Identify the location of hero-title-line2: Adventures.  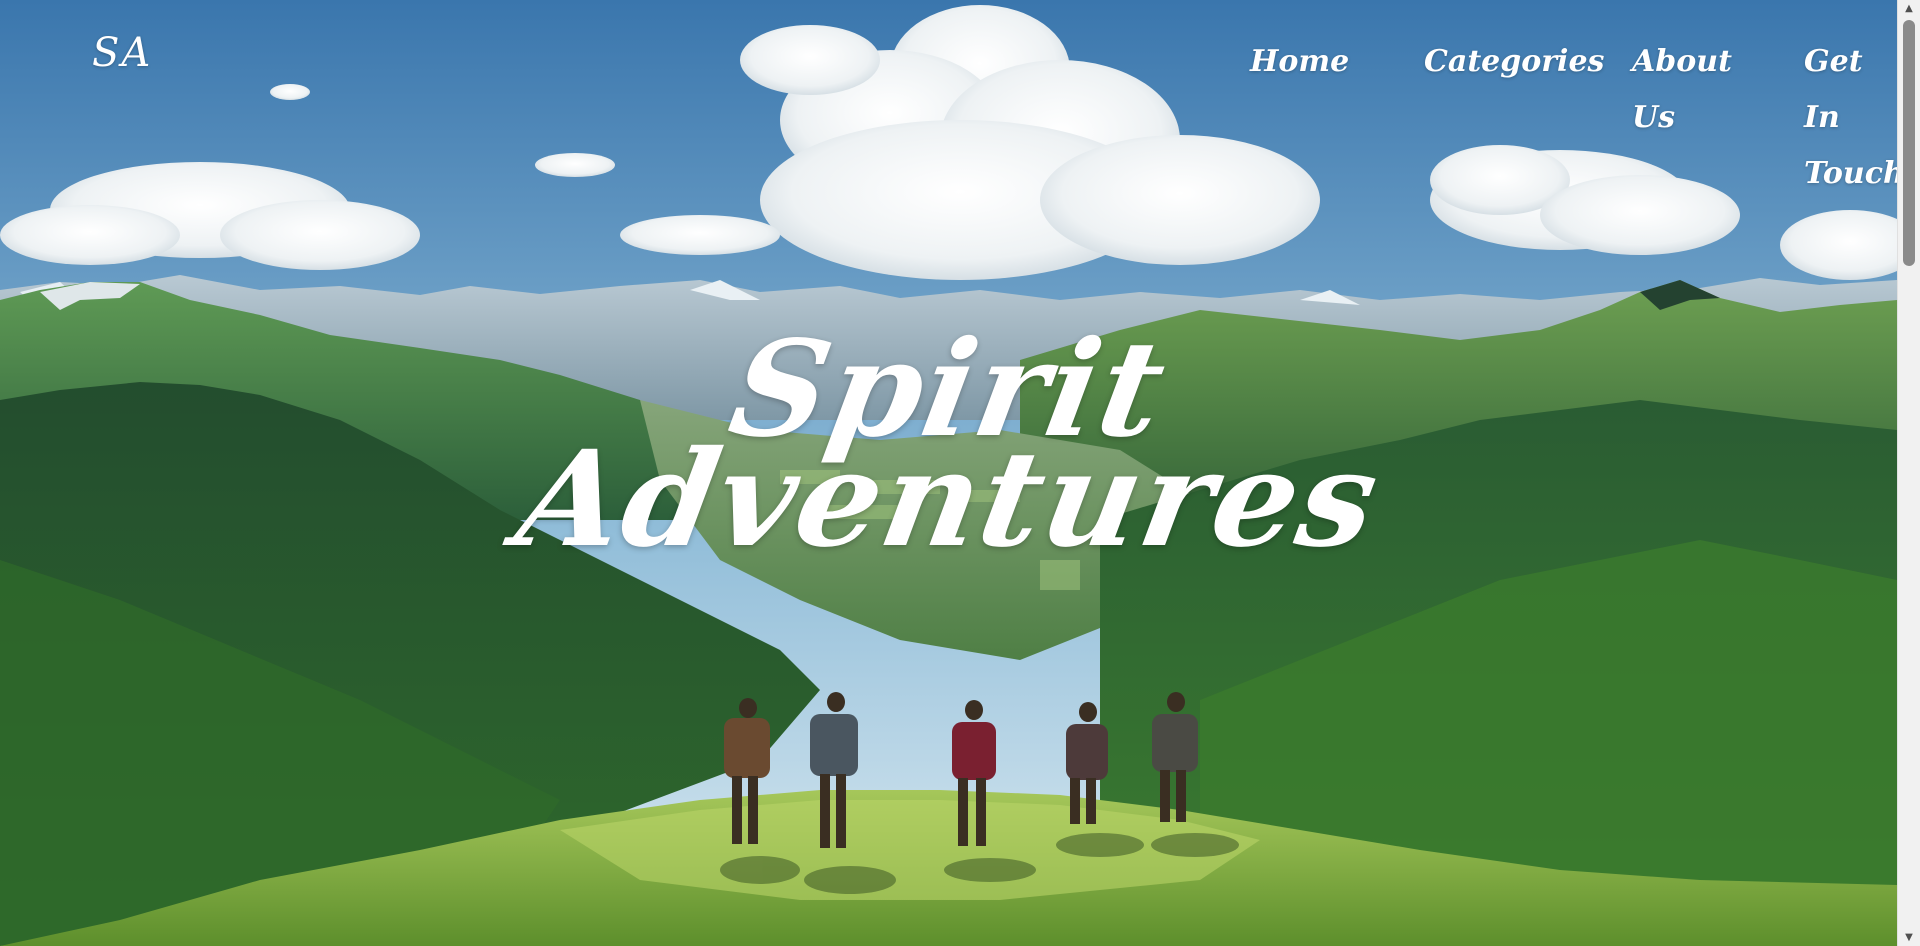
(948, 499).